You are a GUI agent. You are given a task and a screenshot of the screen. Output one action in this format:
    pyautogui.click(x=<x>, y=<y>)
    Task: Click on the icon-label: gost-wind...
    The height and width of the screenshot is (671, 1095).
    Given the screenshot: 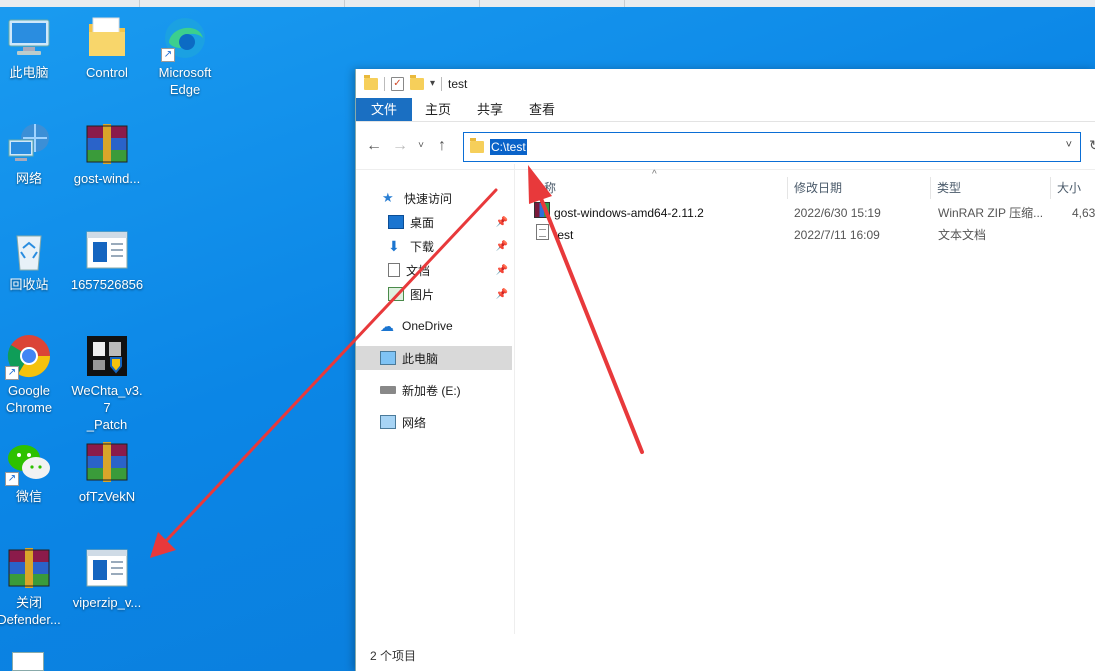 What is the action you would take?
    pyautogui.click(x=107, y=178)
    